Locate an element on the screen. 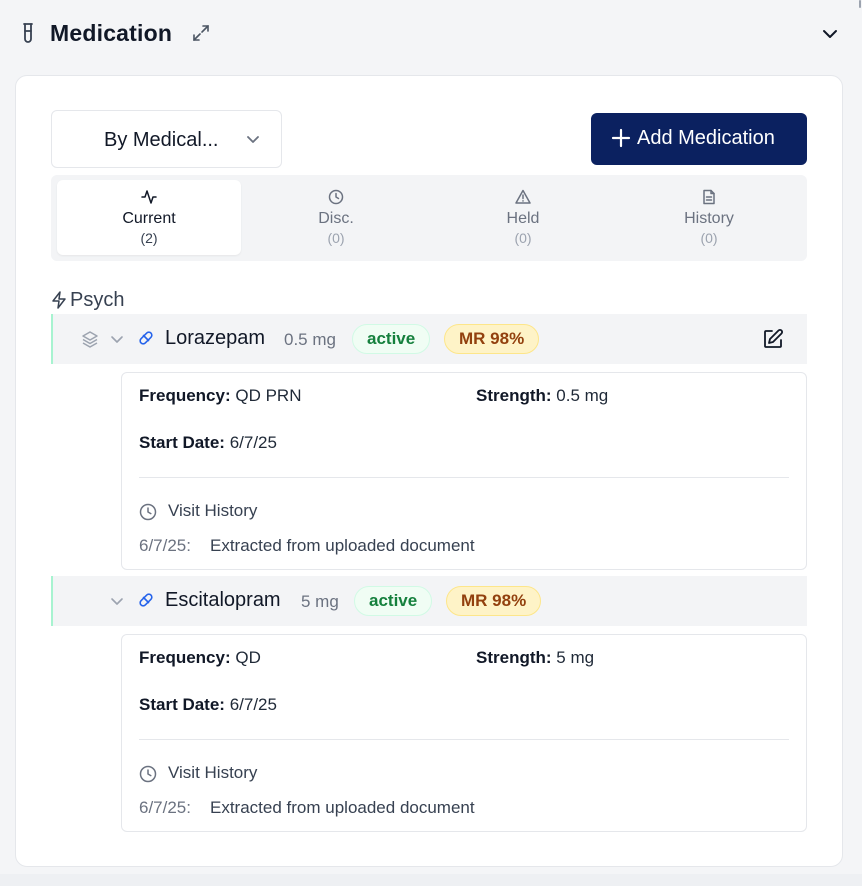 The height and width of the screenshot is (886, 862). tab-label: Held is located at coordinates (523, 218).